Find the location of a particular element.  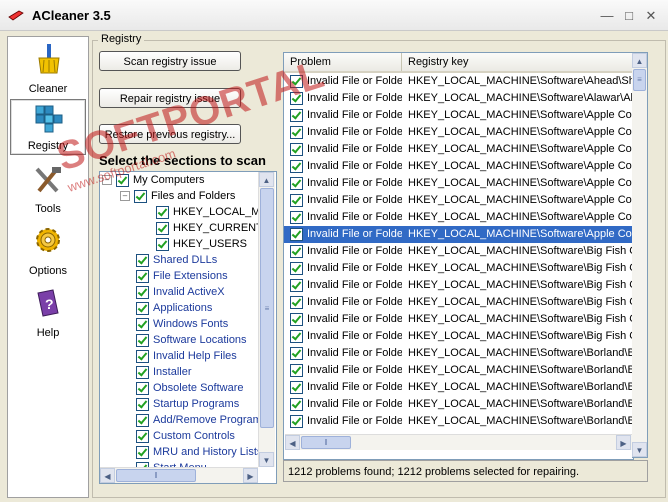

sidebar-item-tools: Tools is located at coordinates (48, 189).